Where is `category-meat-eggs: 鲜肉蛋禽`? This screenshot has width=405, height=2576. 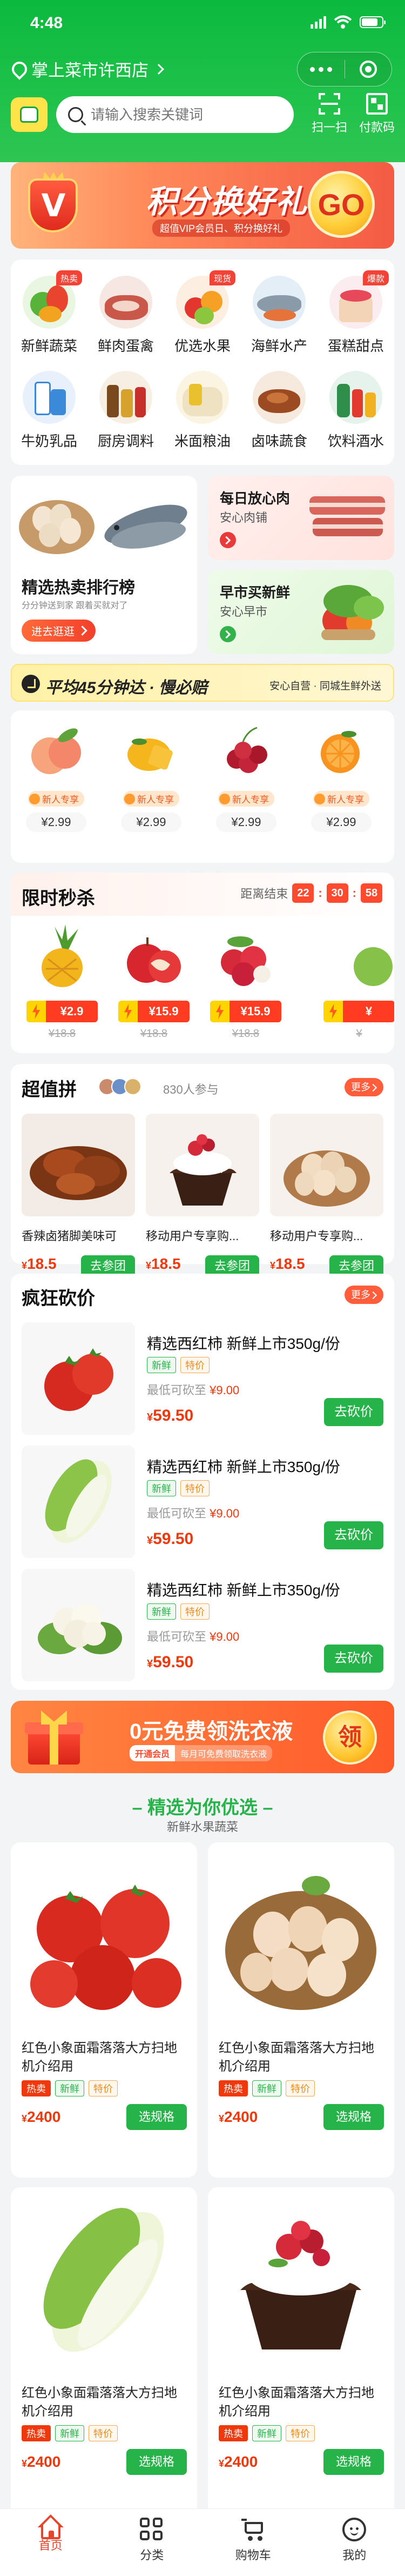 category-meat-eggs: 鲜肉蛋禽 is located at coordinates (126, 315).